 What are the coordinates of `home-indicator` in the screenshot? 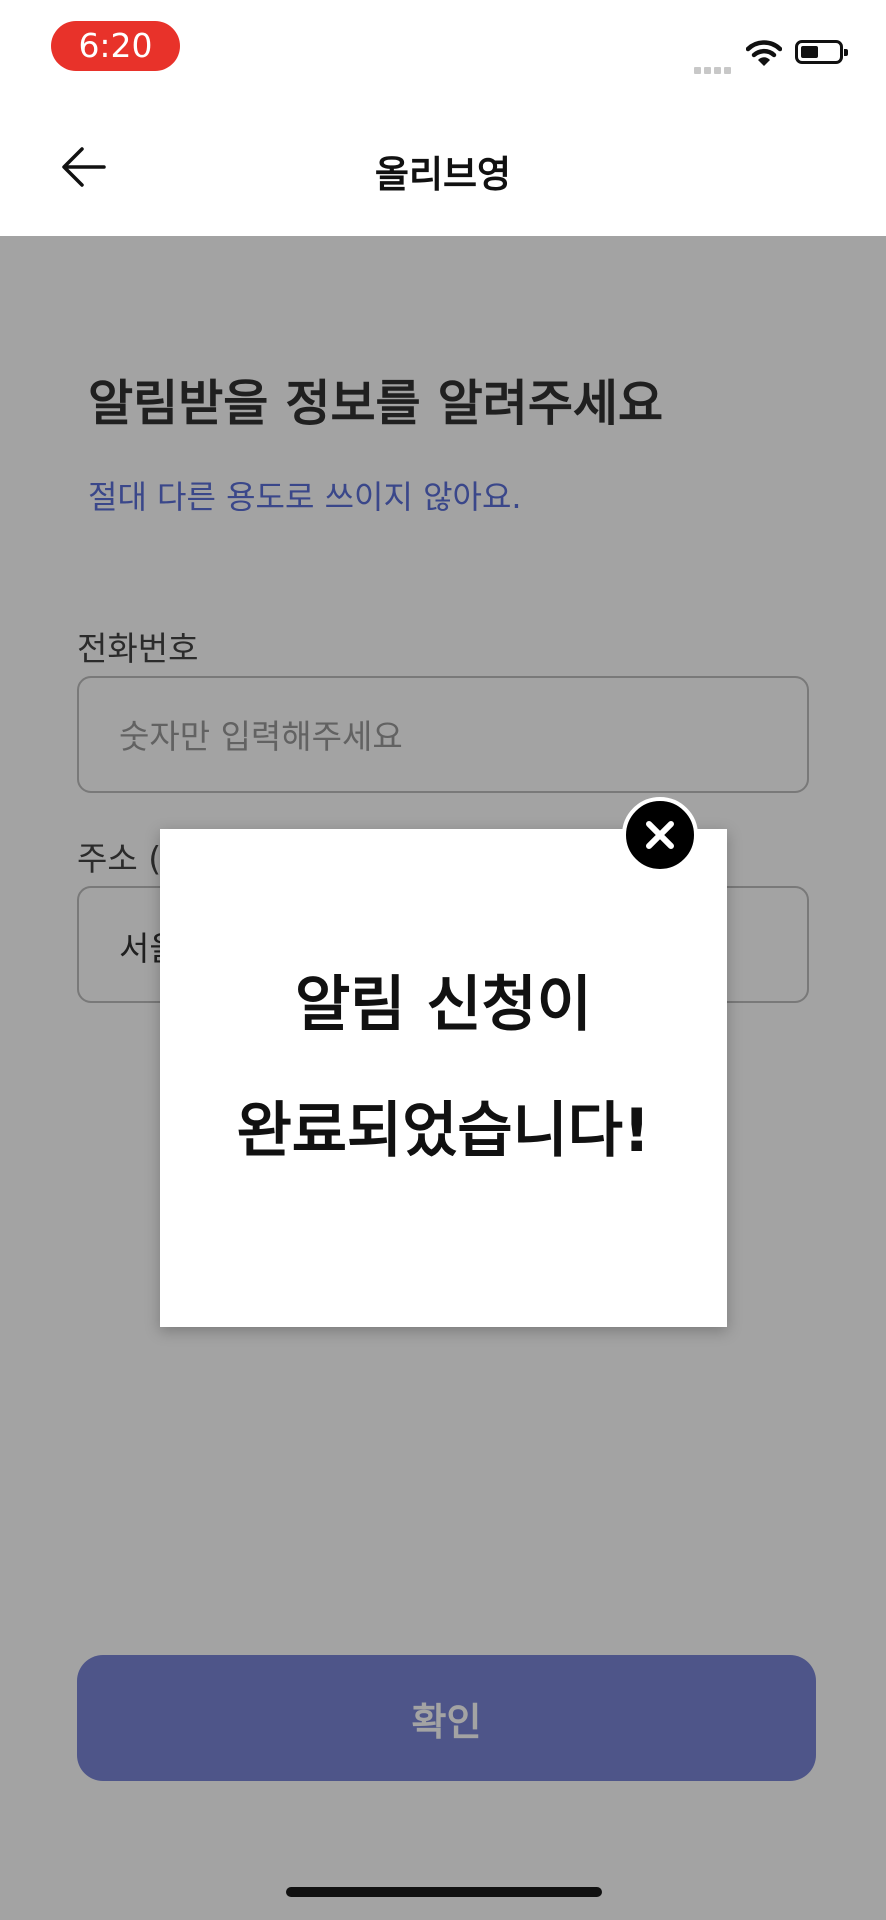 It's located at (444, 1892).